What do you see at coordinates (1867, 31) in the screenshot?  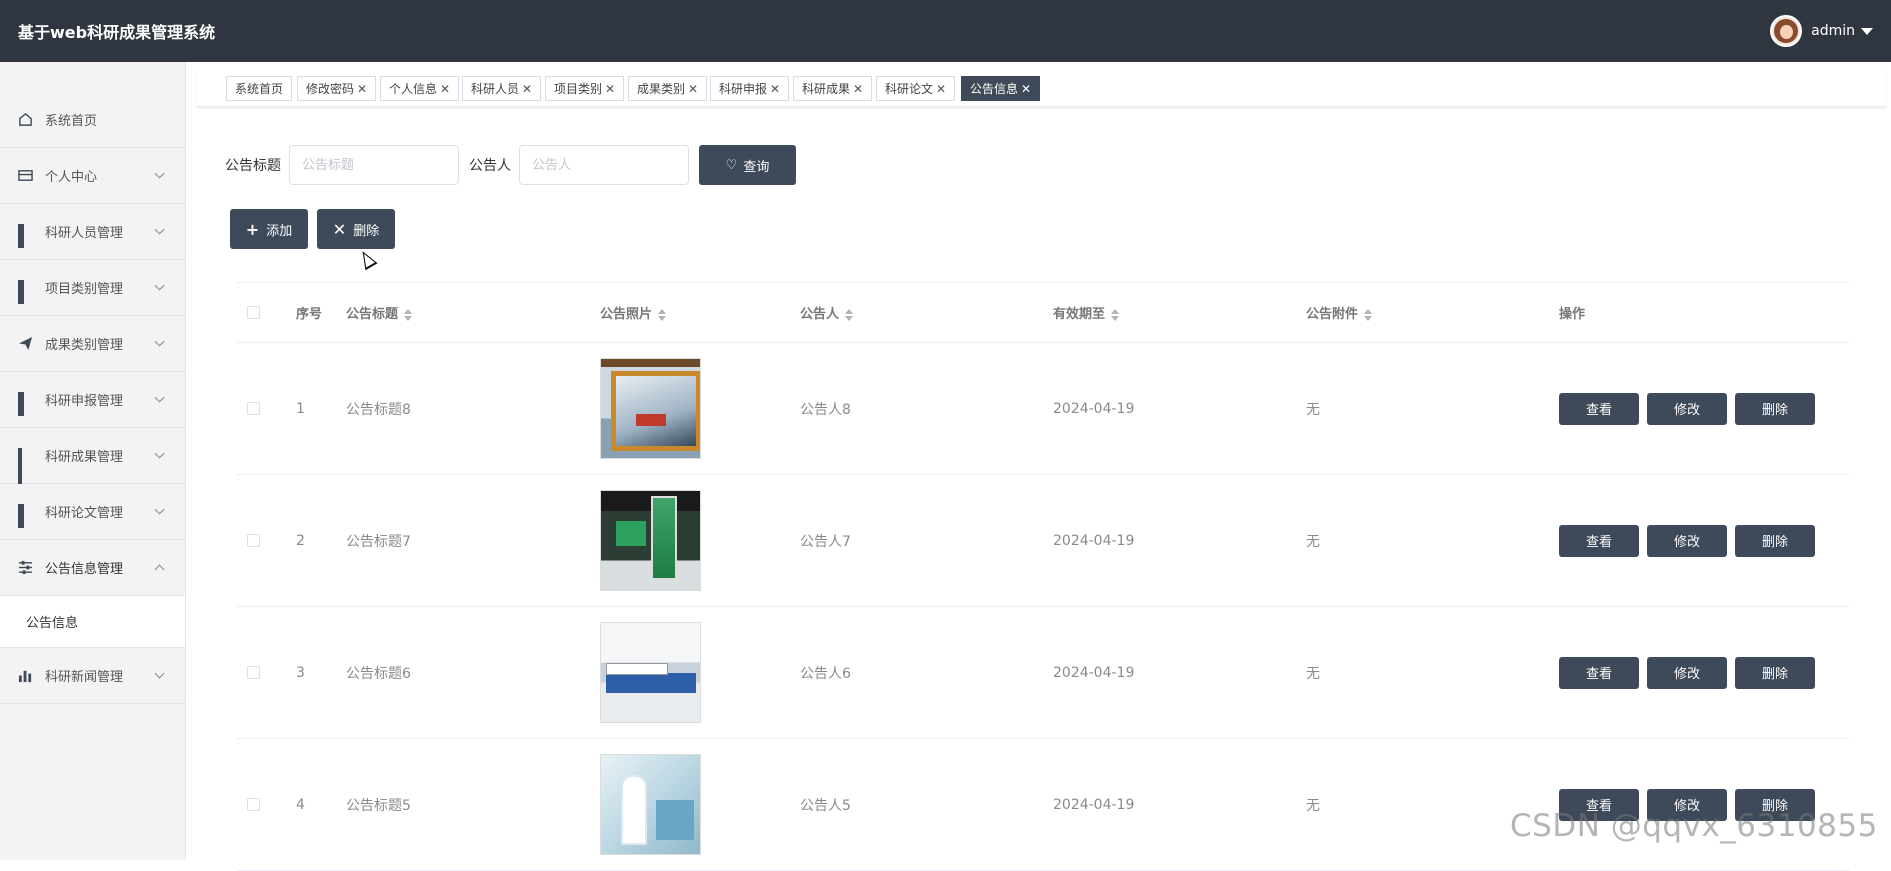 I see `caret-down-icon` at bounding box center [1867, 31].